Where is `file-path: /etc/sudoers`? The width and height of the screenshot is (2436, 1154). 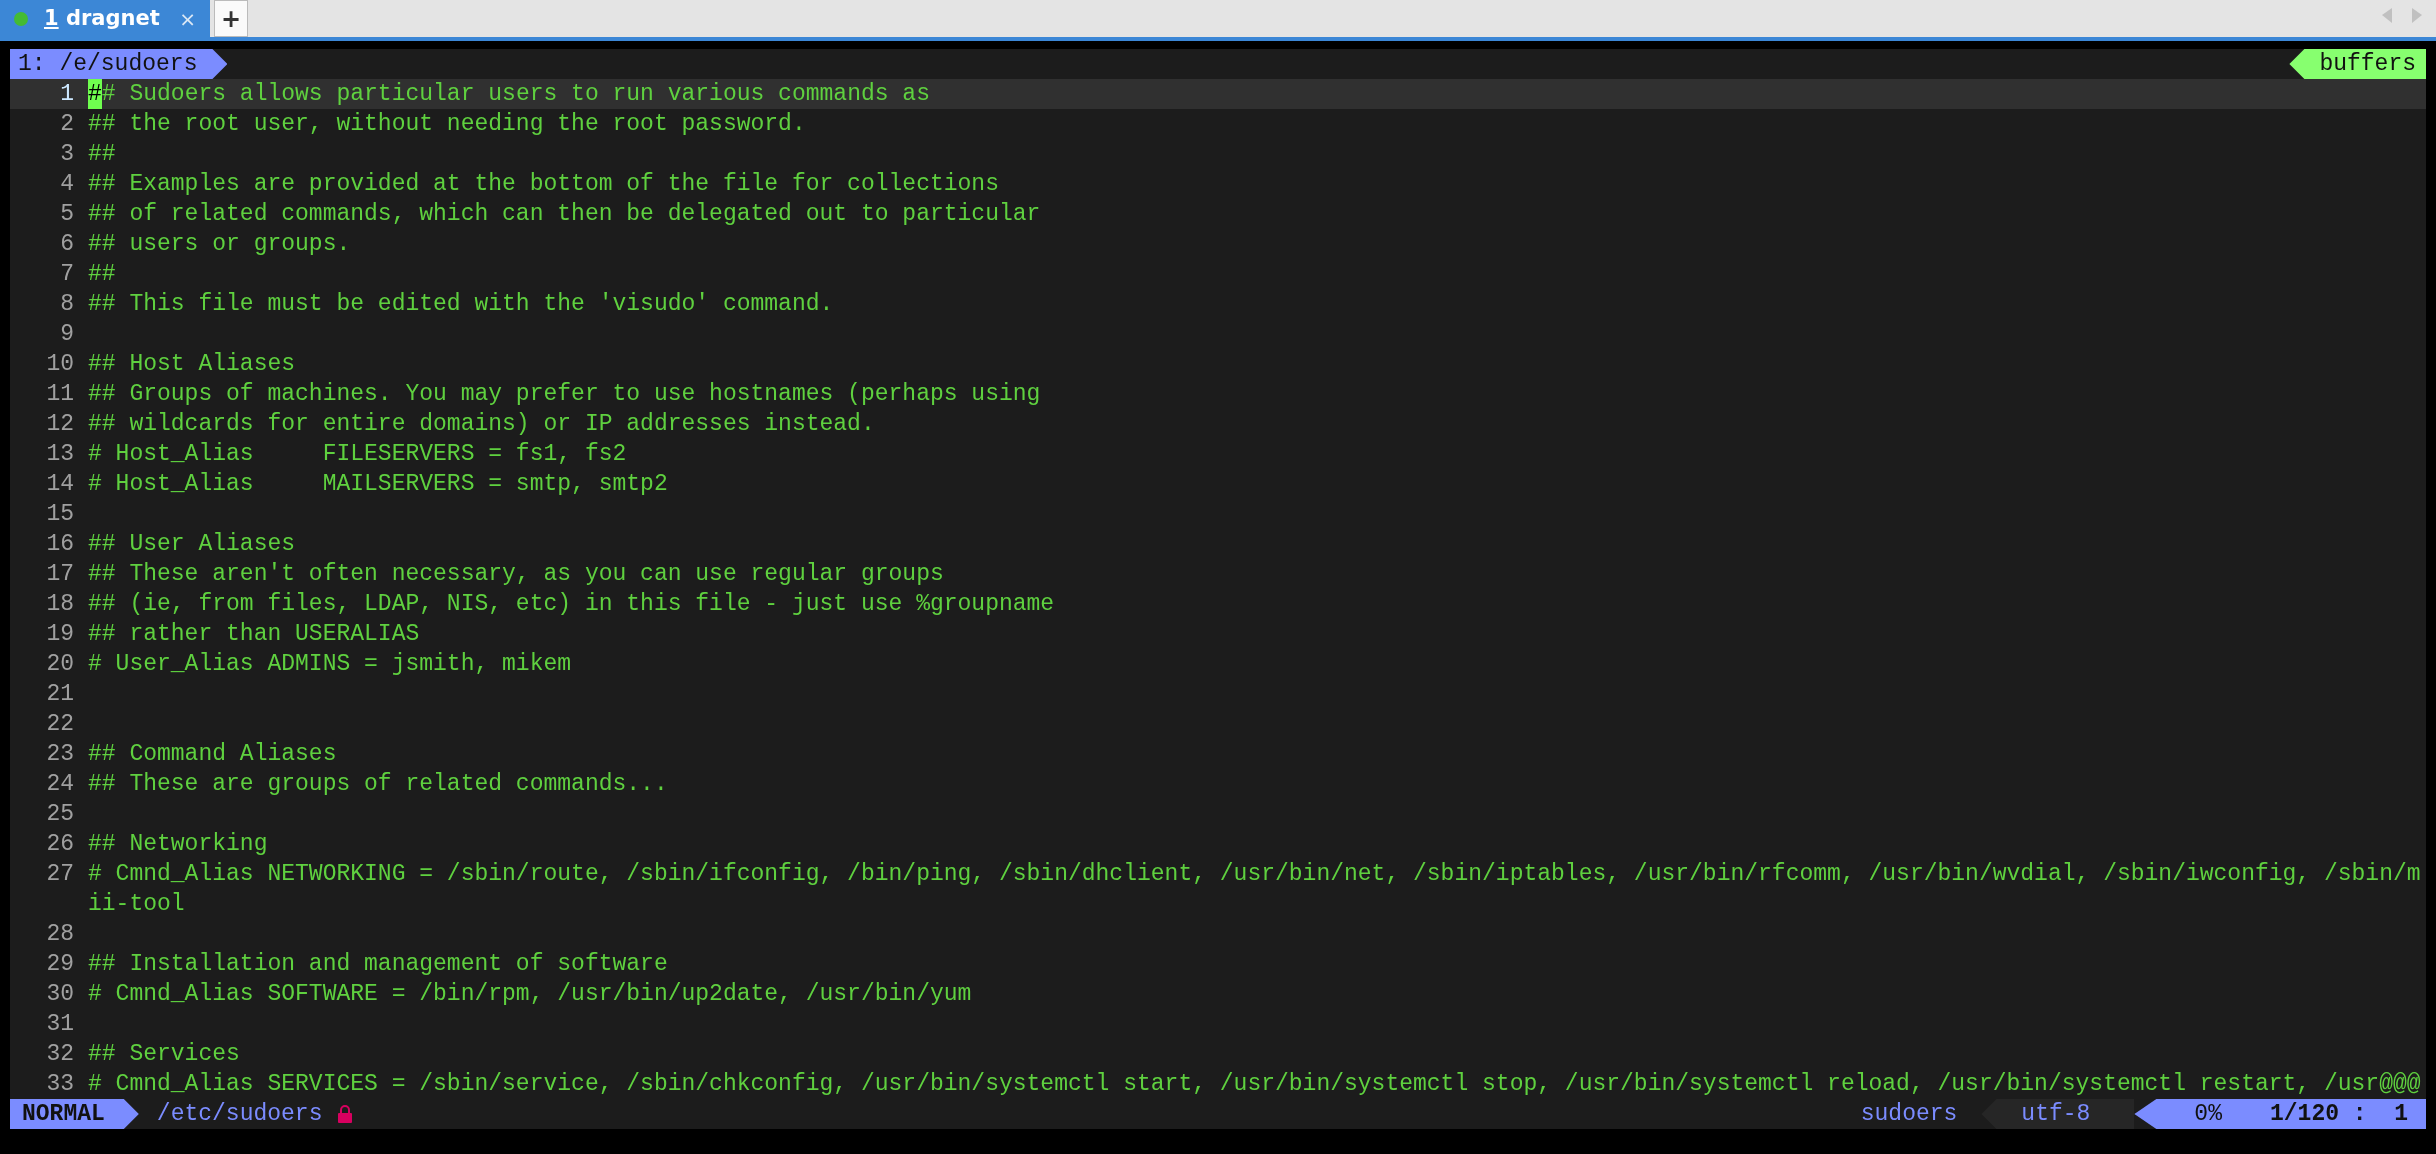
file-path: /etc/sudoers is located at coordinates (239, 1114).